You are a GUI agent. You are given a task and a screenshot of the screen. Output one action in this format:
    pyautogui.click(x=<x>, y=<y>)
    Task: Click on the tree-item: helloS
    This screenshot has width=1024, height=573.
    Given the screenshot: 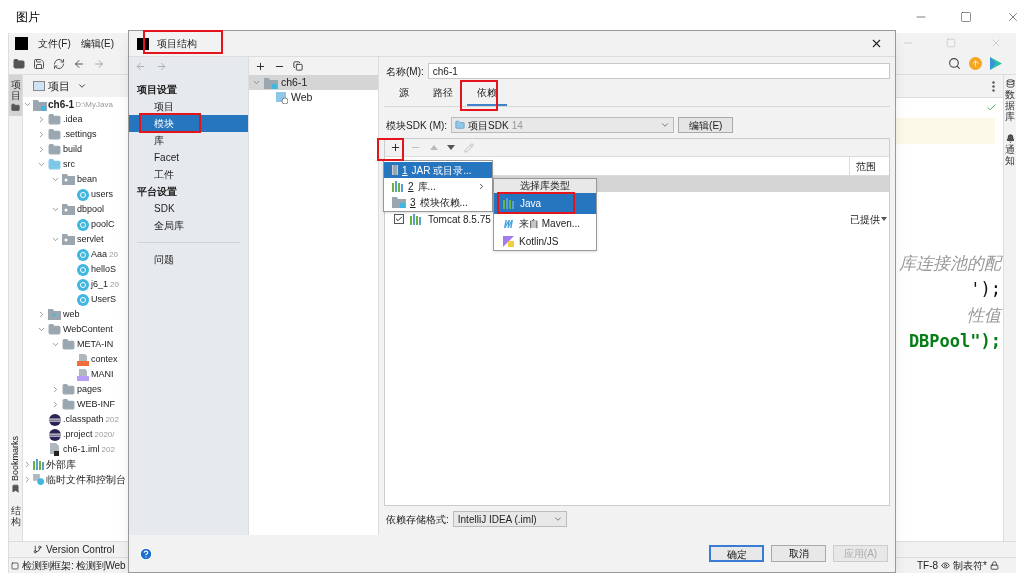 What is the action you would take?
    pyautogui.click(x=104, y=269)
    